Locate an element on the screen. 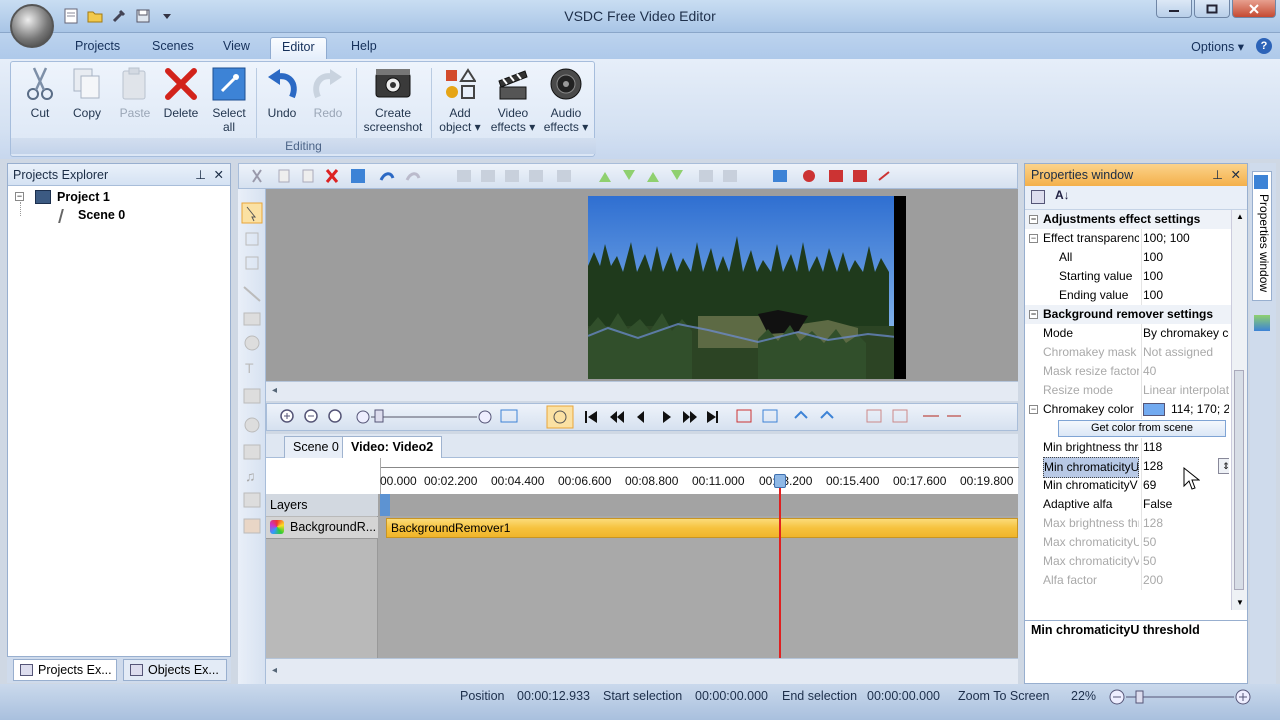 The image size is (1280, 720). playhead-line is located at coordinates (780, 567).